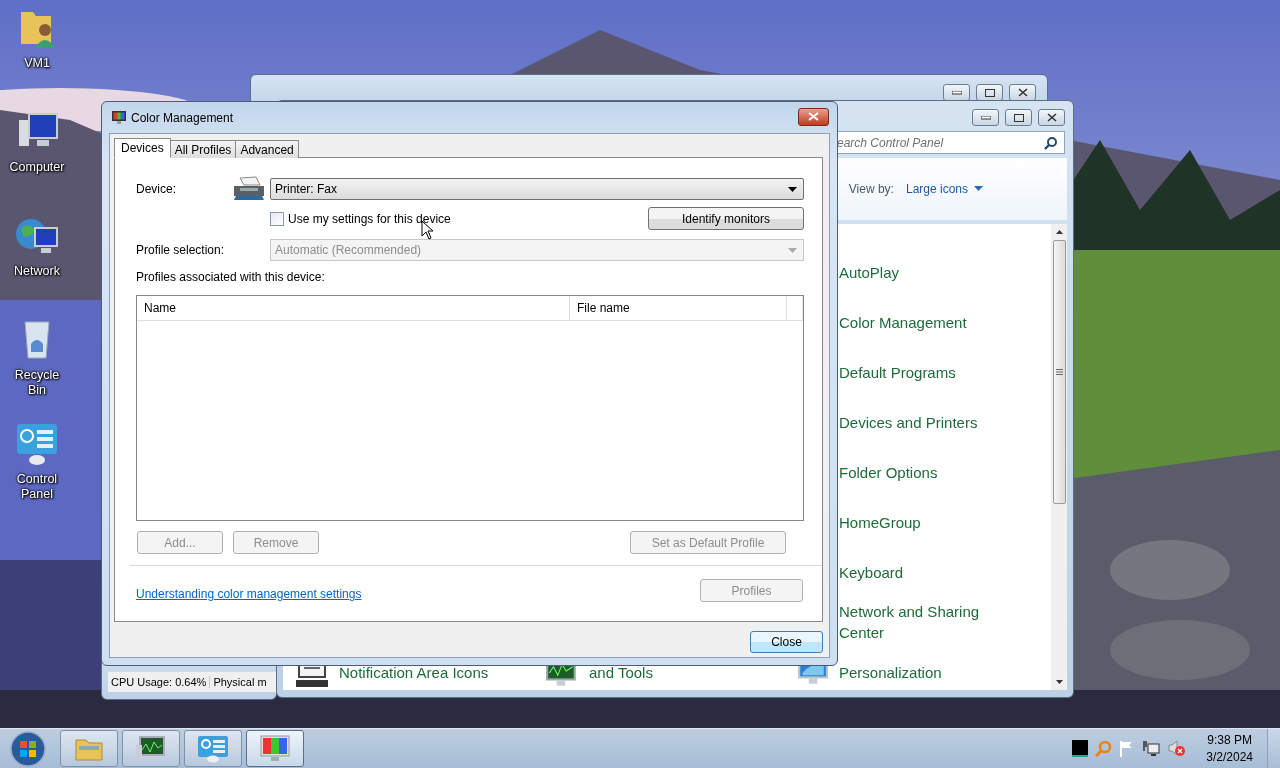 The image size is (1280, 768). I want to click on section-label: Profiles associated with this device:, so click(231, 277).